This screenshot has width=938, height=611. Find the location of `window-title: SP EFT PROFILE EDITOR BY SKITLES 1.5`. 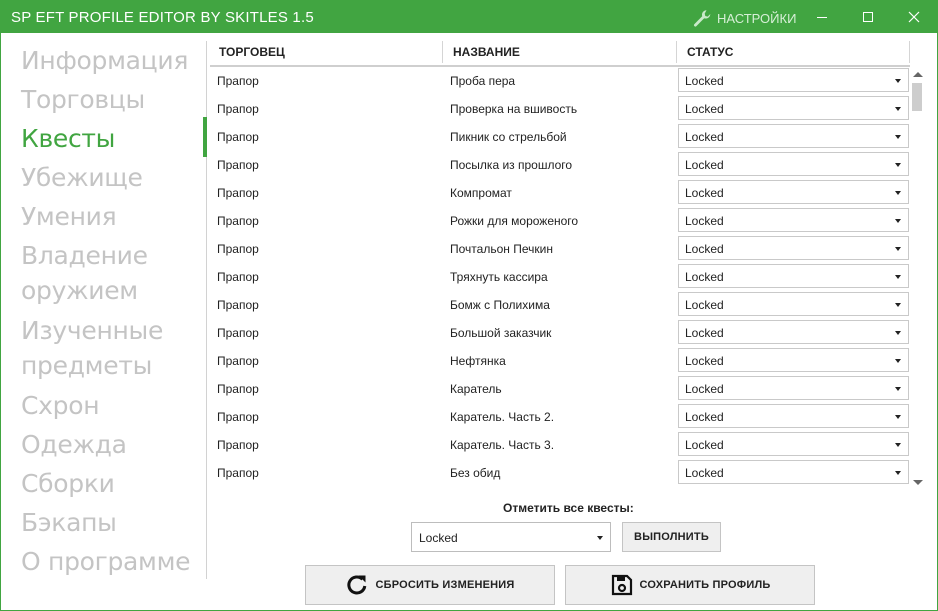

window-title: SP EFT PROFILE EDITOR BY SKITLES 1.5 is located at coordinates (162, 17).